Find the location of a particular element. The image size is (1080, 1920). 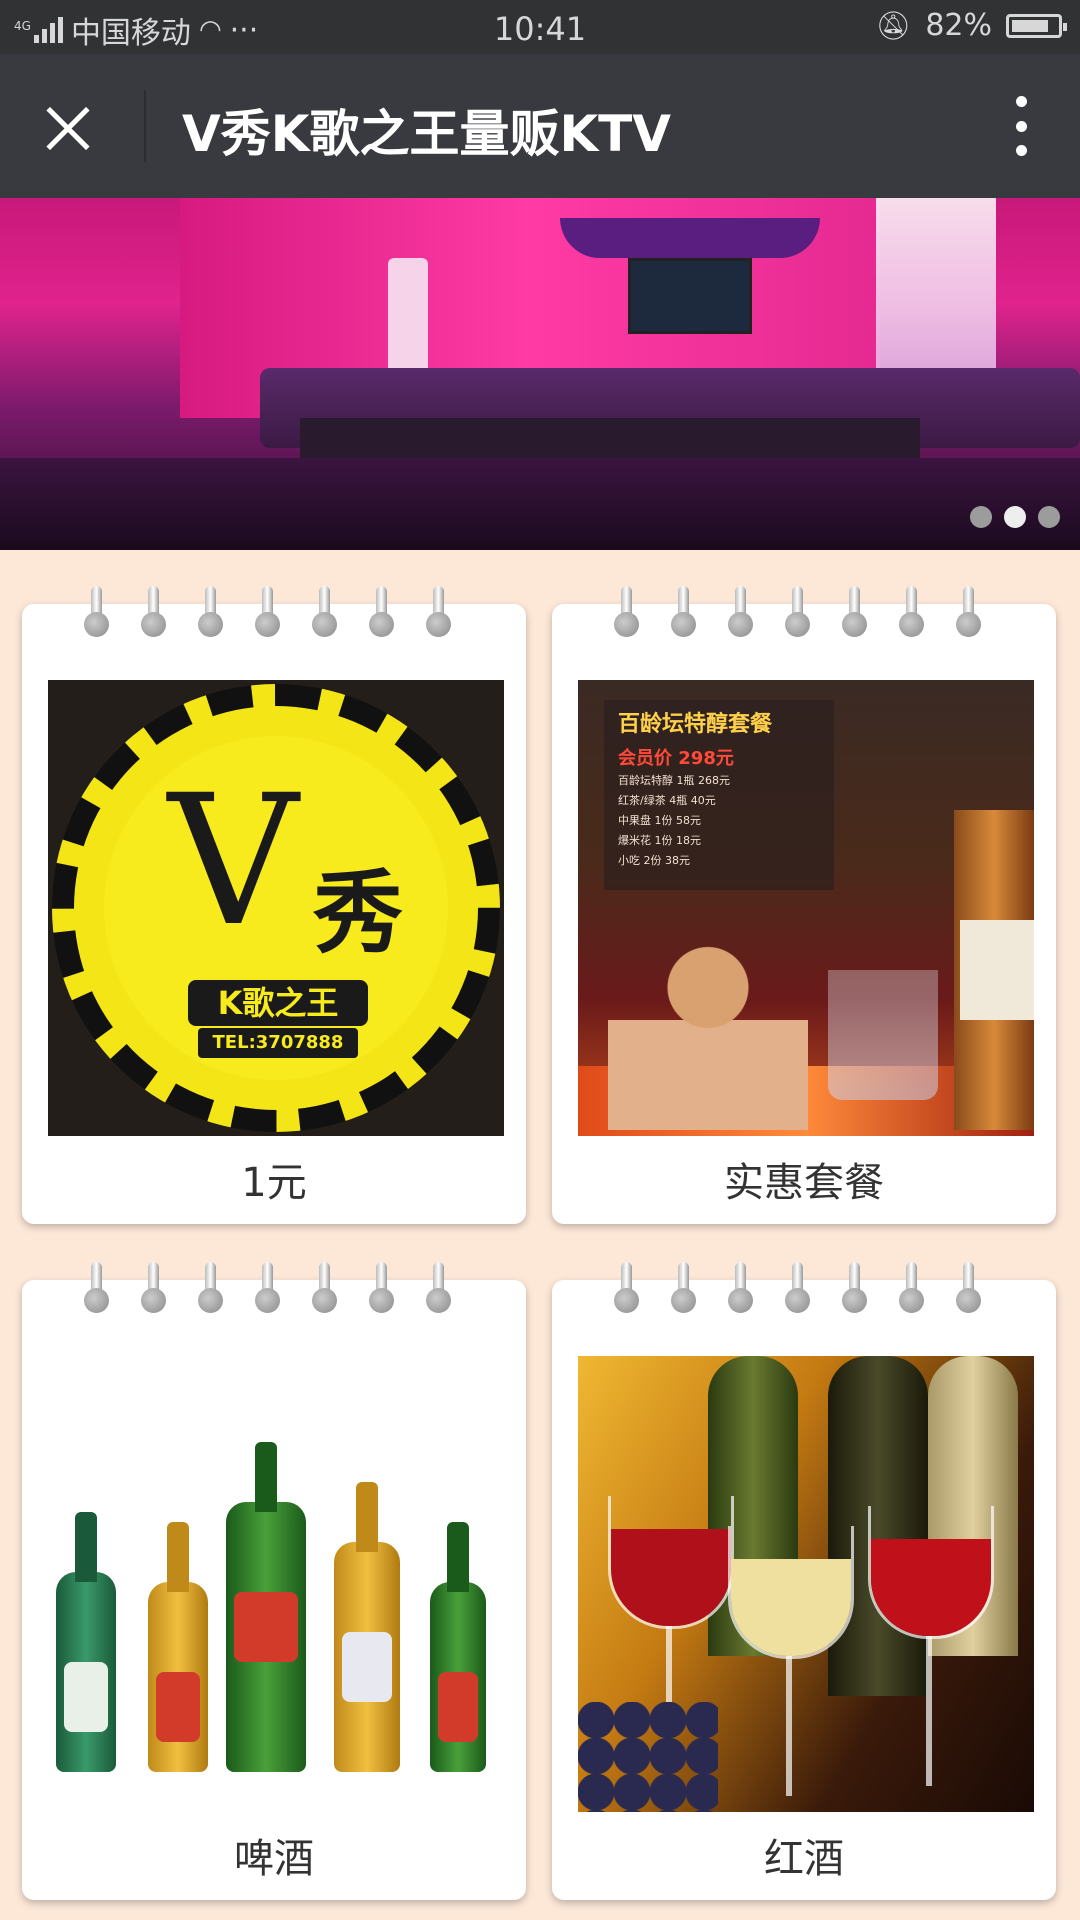

menu-row: 爆米花 1份 18元 is located at coordinates (659, 840).